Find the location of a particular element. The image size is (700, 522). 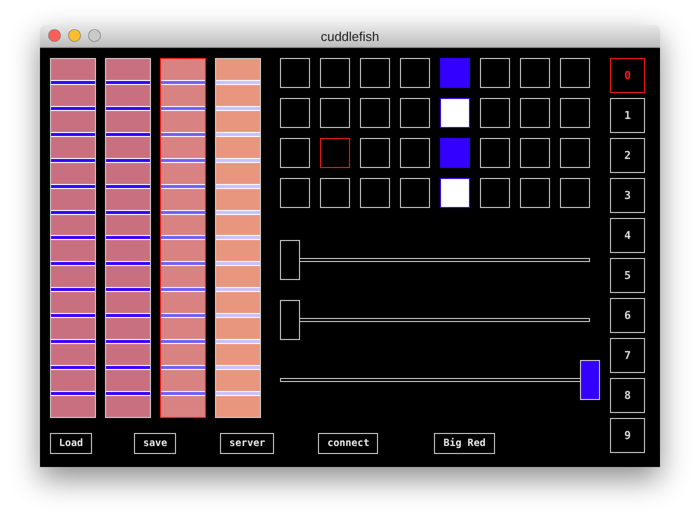

action-button: Big Red is located at coordinates (464, 443).